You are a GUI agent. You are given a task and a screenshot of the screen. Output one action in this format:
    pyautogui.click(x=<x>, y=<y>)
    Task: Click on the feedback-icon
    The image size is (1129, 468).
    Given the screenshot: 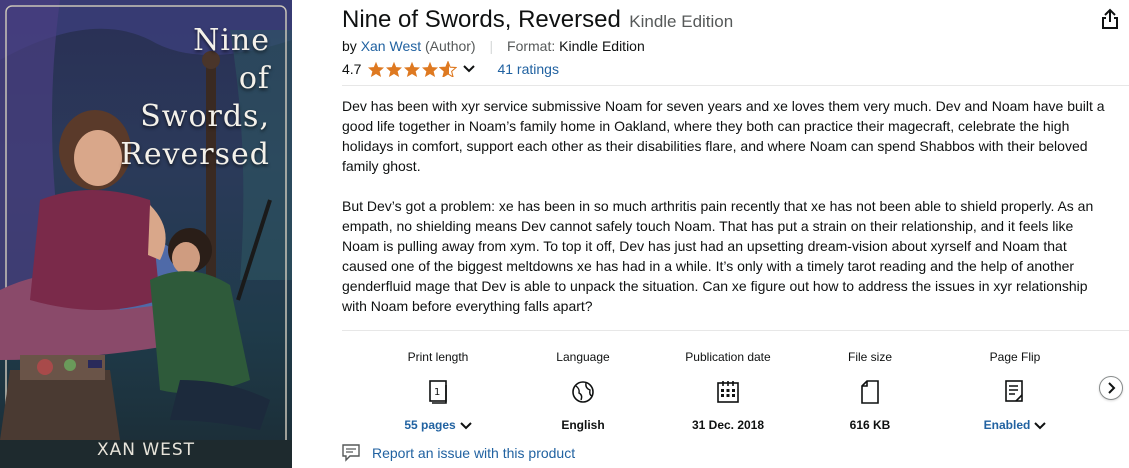 What is the action you would take?
    pyautogui.click(x=351, y=453)
    